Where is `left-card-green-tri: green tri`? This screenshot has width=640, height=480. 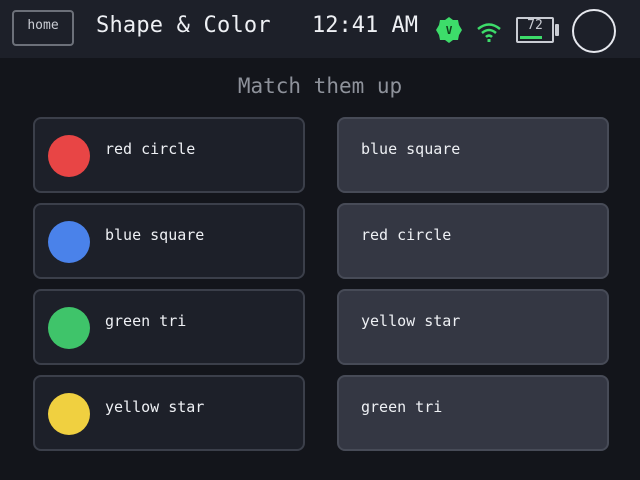
left-card-green-tri: green tri is located at coordinates (169, 327).